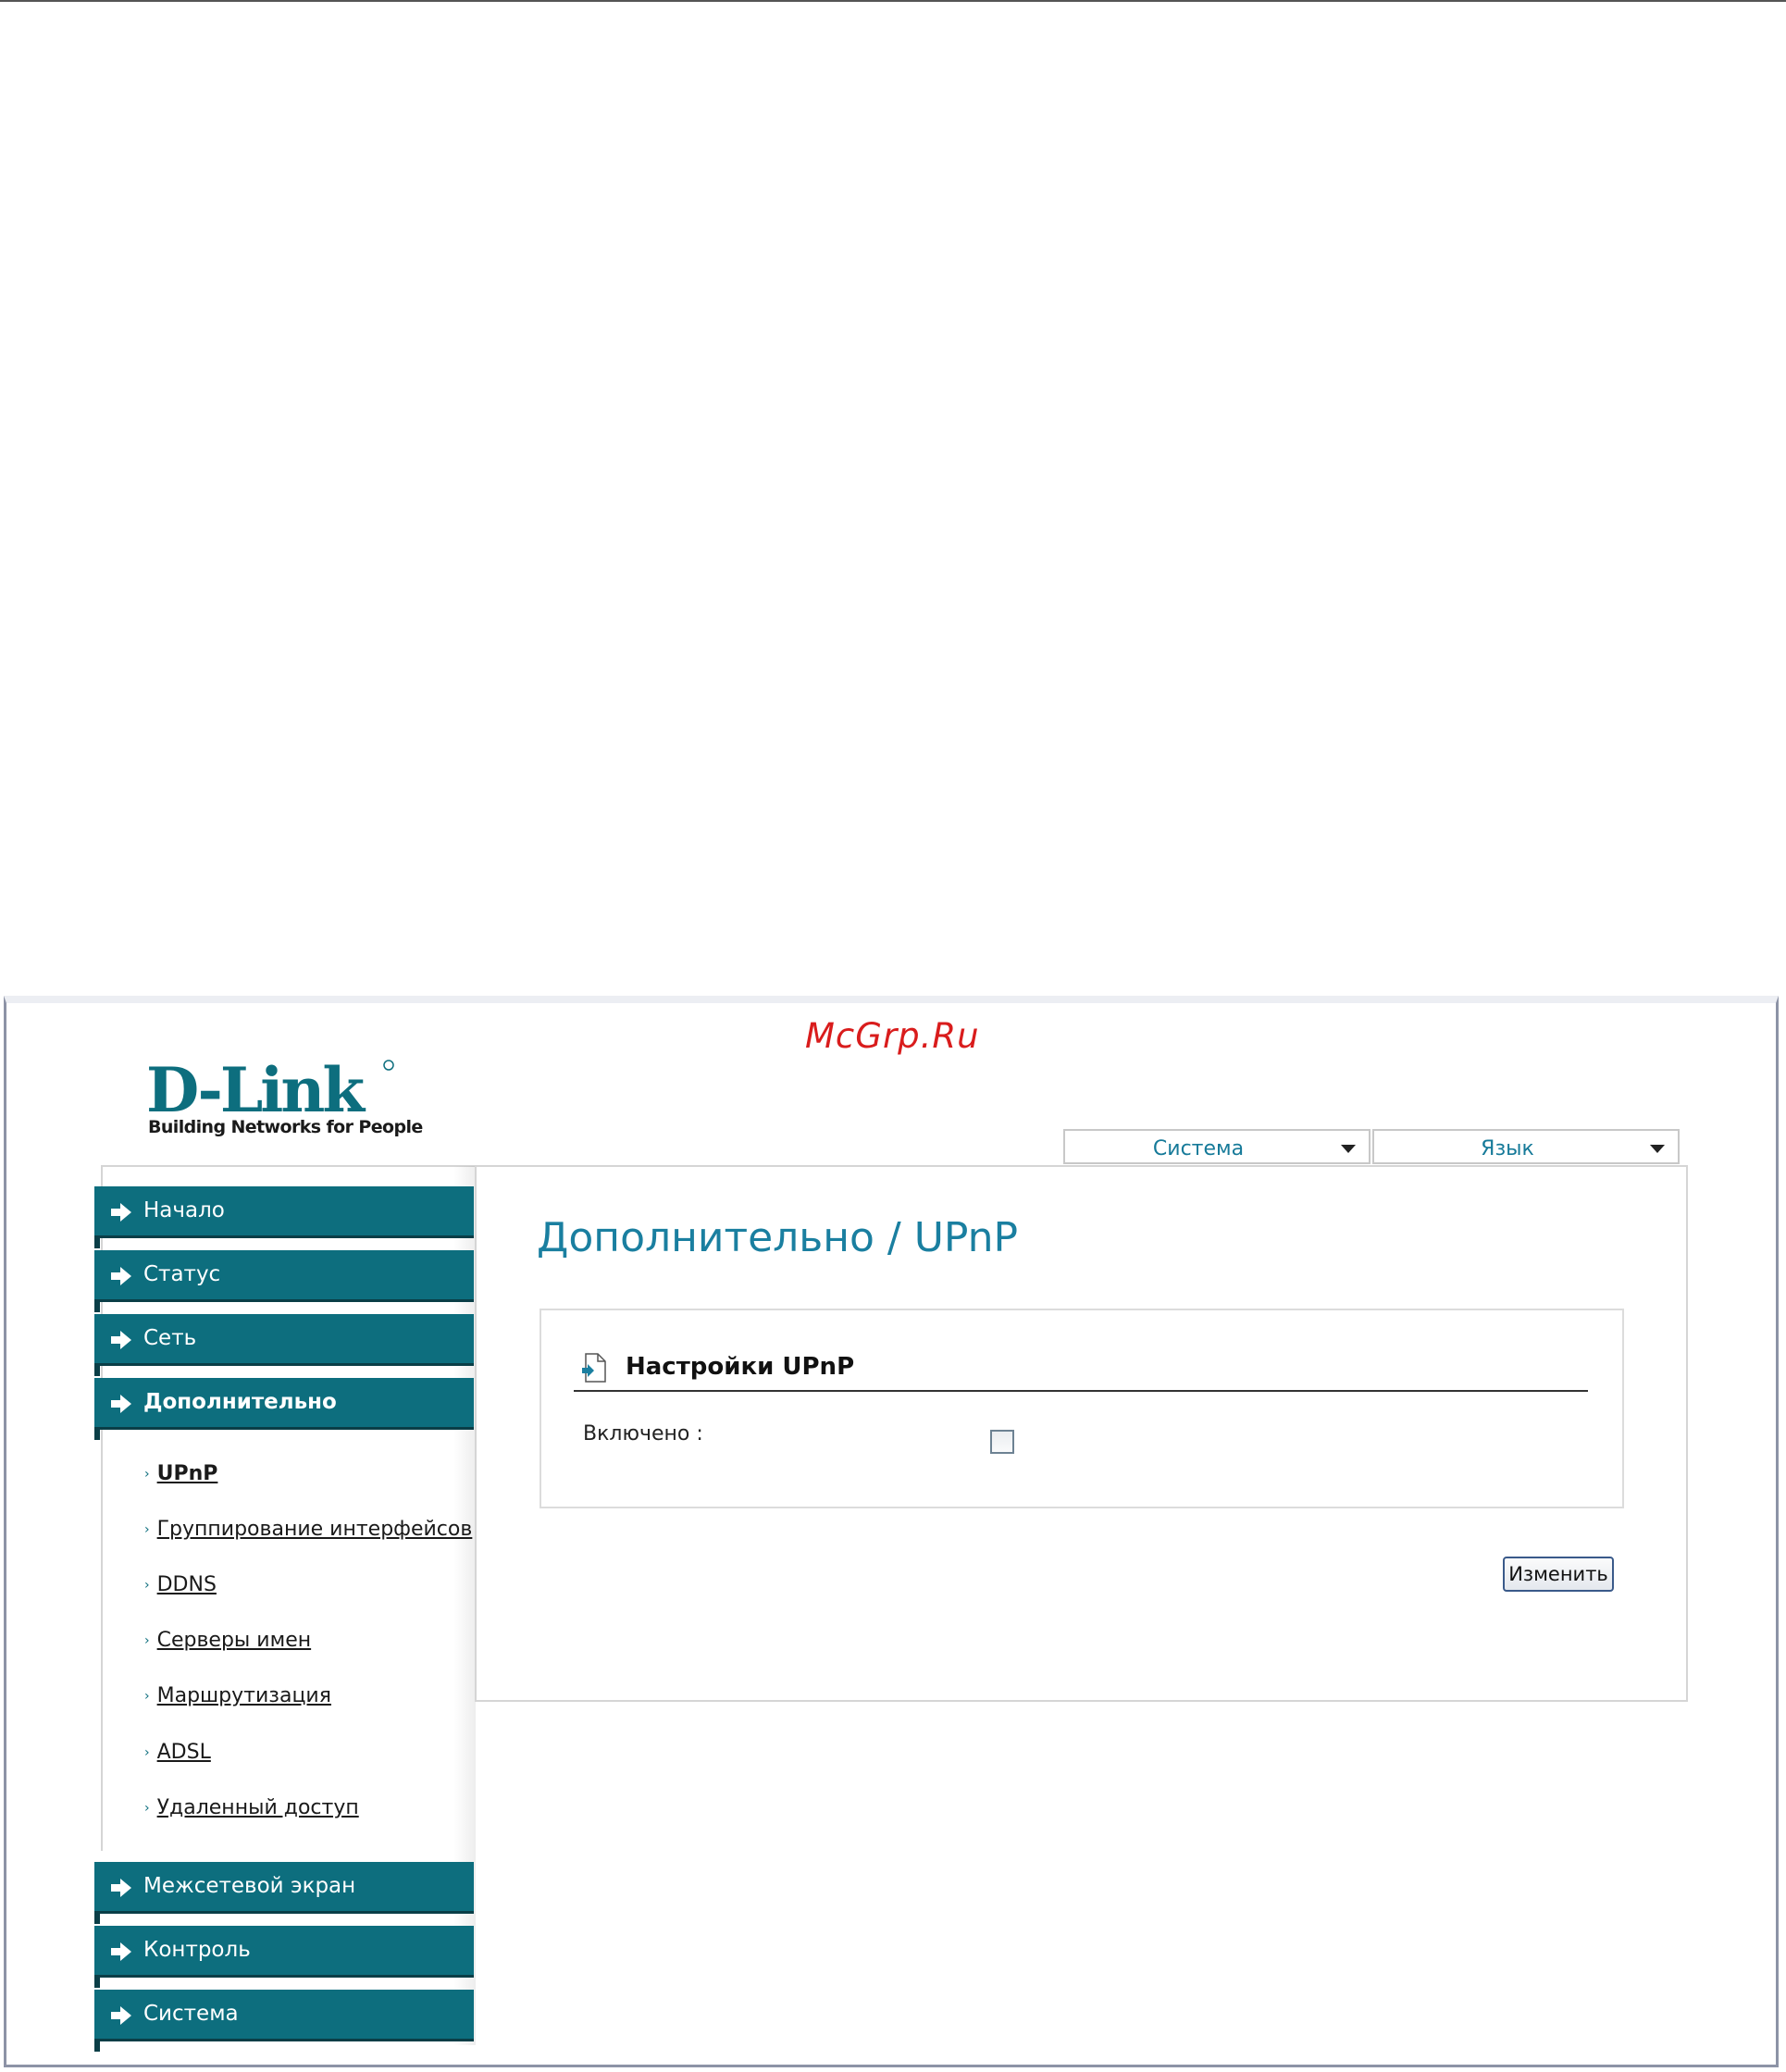 Image resolution: width=1786 pixels, height=2072 pixels. I want to click on logo-tagline: Building Networks for People, so click(285, 1127).